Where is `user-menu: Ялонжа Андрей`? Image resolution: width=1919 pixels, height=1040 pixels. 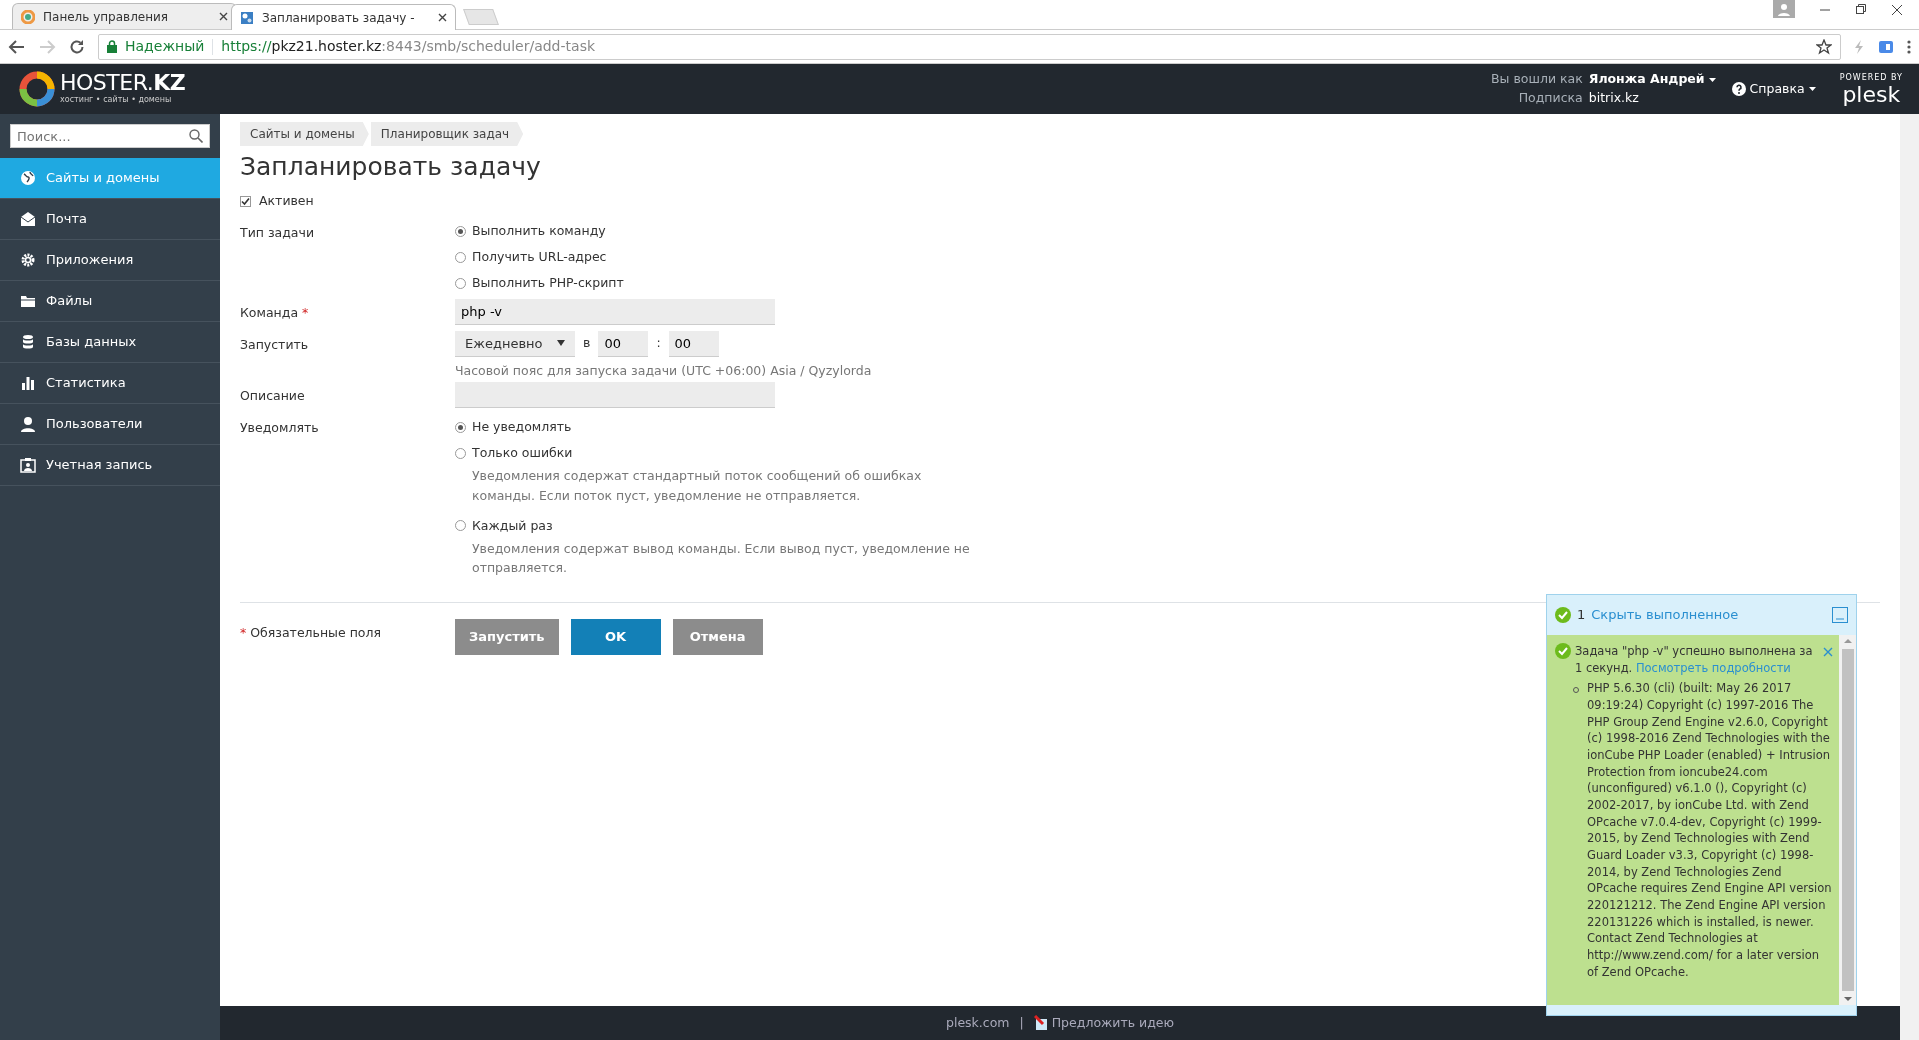
user-menu: Ялонжа Андрей is located at coordinates (1646, 79).